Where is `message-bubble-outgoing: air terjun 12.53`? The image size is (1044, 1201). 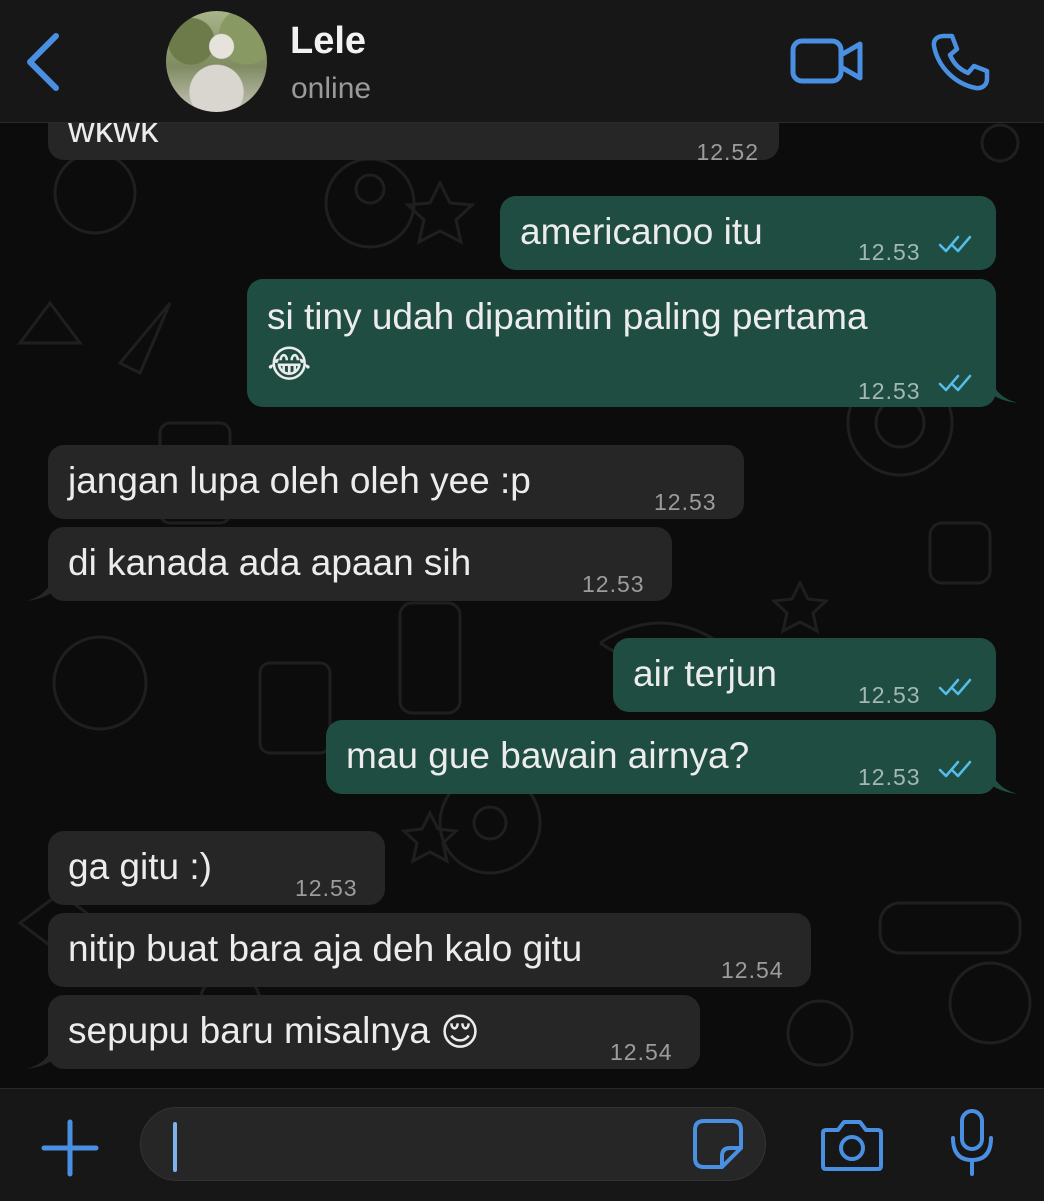 message-bubble-outgoing: air terjun 12.53 is located at coordinates (804, 675).